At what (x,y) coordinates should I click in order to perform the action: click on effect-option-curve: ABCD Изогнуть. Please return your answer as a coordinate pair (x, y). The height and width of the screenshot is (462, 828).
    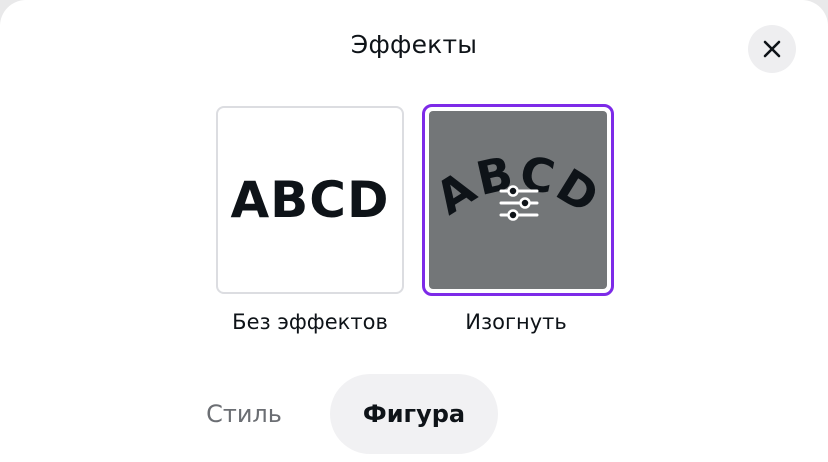
    Looking at the image, I should click on (518, 219).